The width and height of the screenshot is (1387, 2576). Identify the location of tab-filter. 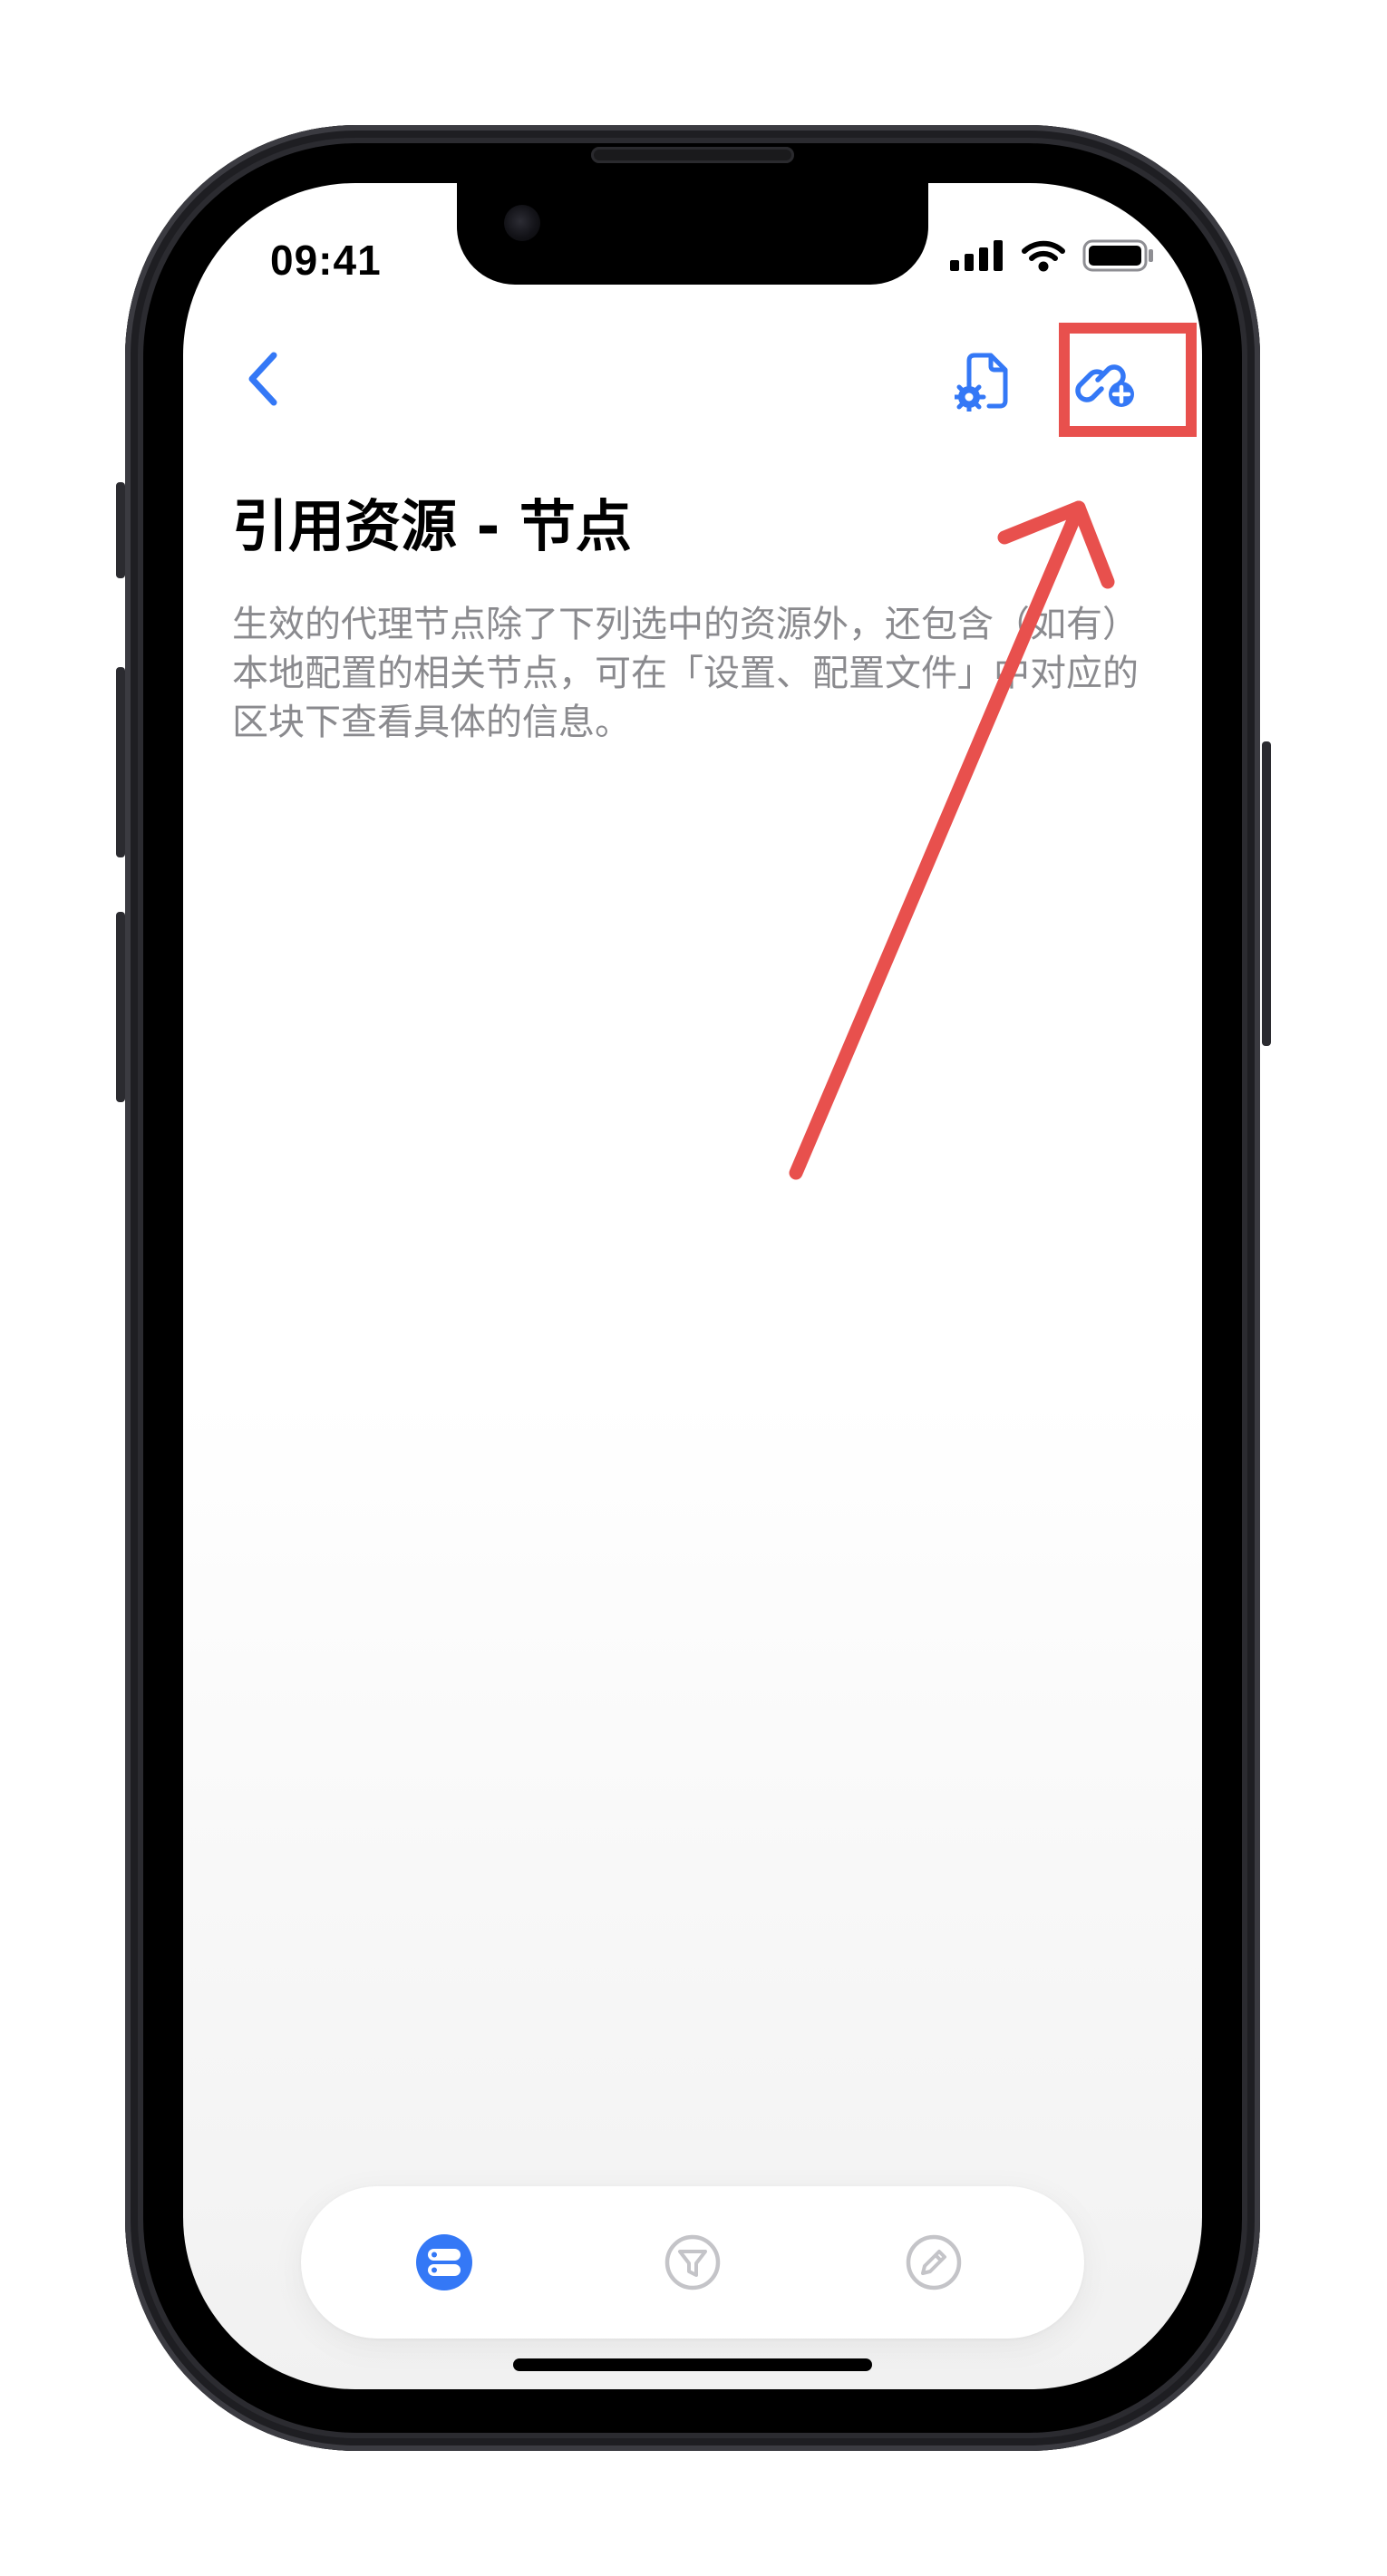
(693, 2262).